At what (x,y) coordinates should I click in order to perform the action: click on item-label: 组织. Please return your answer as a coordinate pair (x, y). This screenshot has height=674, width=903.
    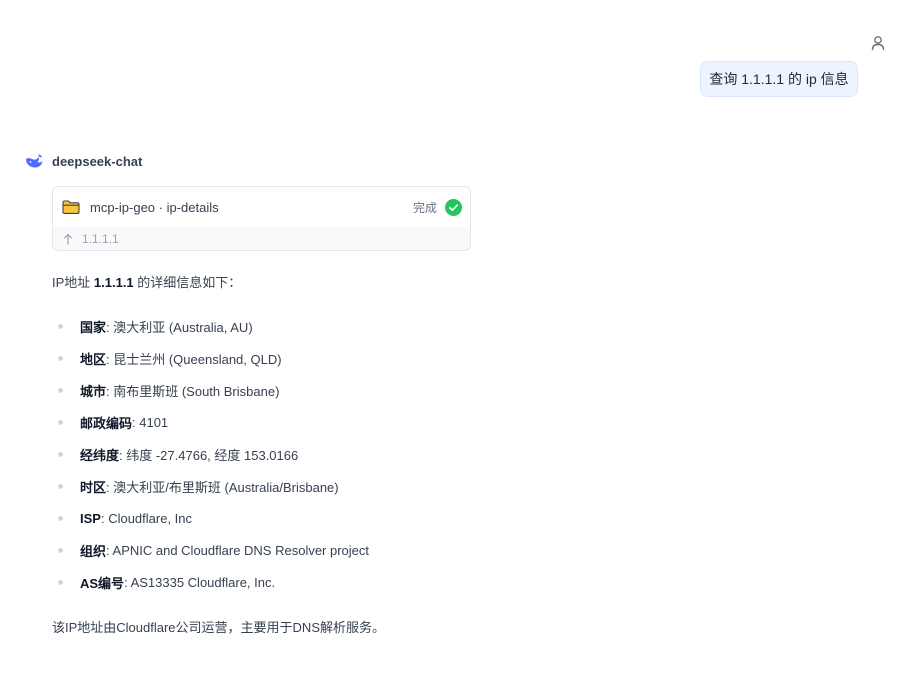
    Looking at the image, I should click on (93, 551).